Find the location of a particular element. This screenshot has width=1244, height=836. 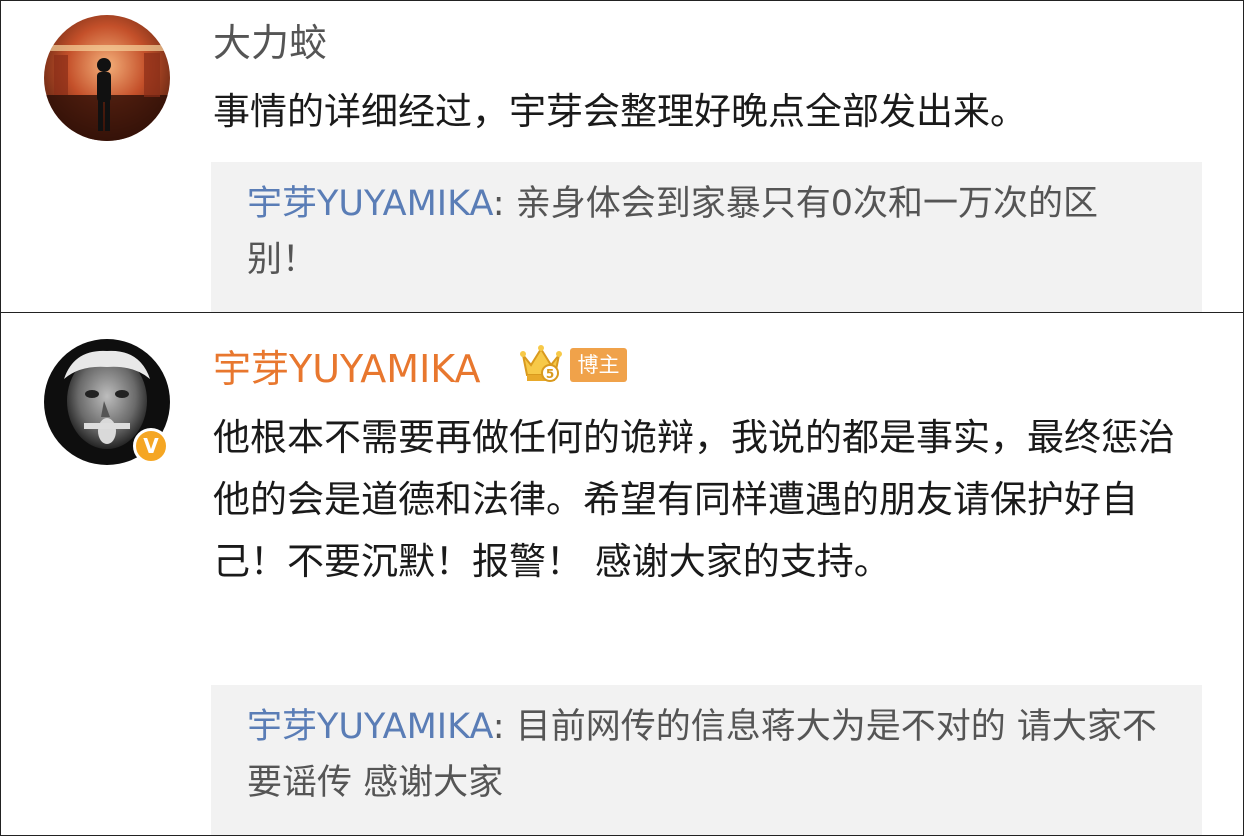

crown-level-icon: 5 is located at coordinates (541, 363).